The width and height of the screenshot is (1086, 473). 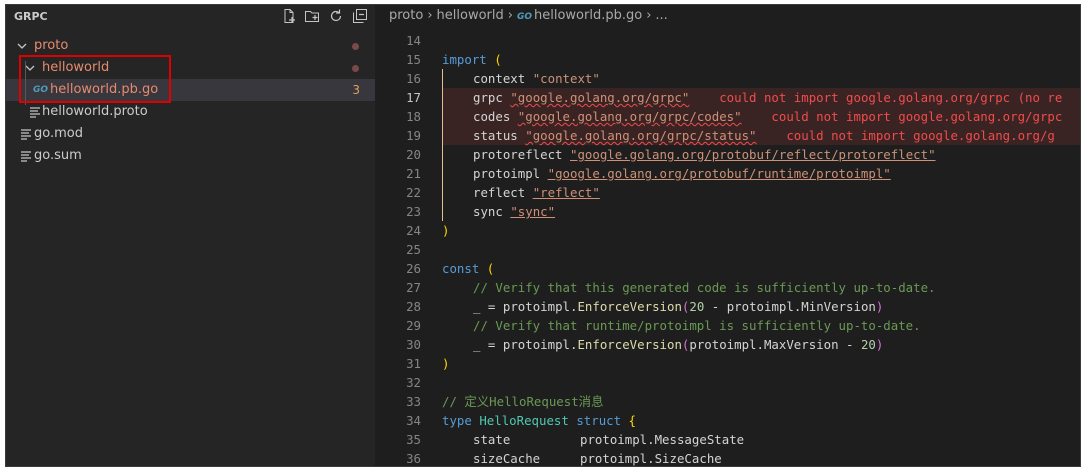 What do you see at coordinates (539, 420) in the screenshot?
I see `code-line: type HelloRequest struct {` at bounding box center [539, 420].